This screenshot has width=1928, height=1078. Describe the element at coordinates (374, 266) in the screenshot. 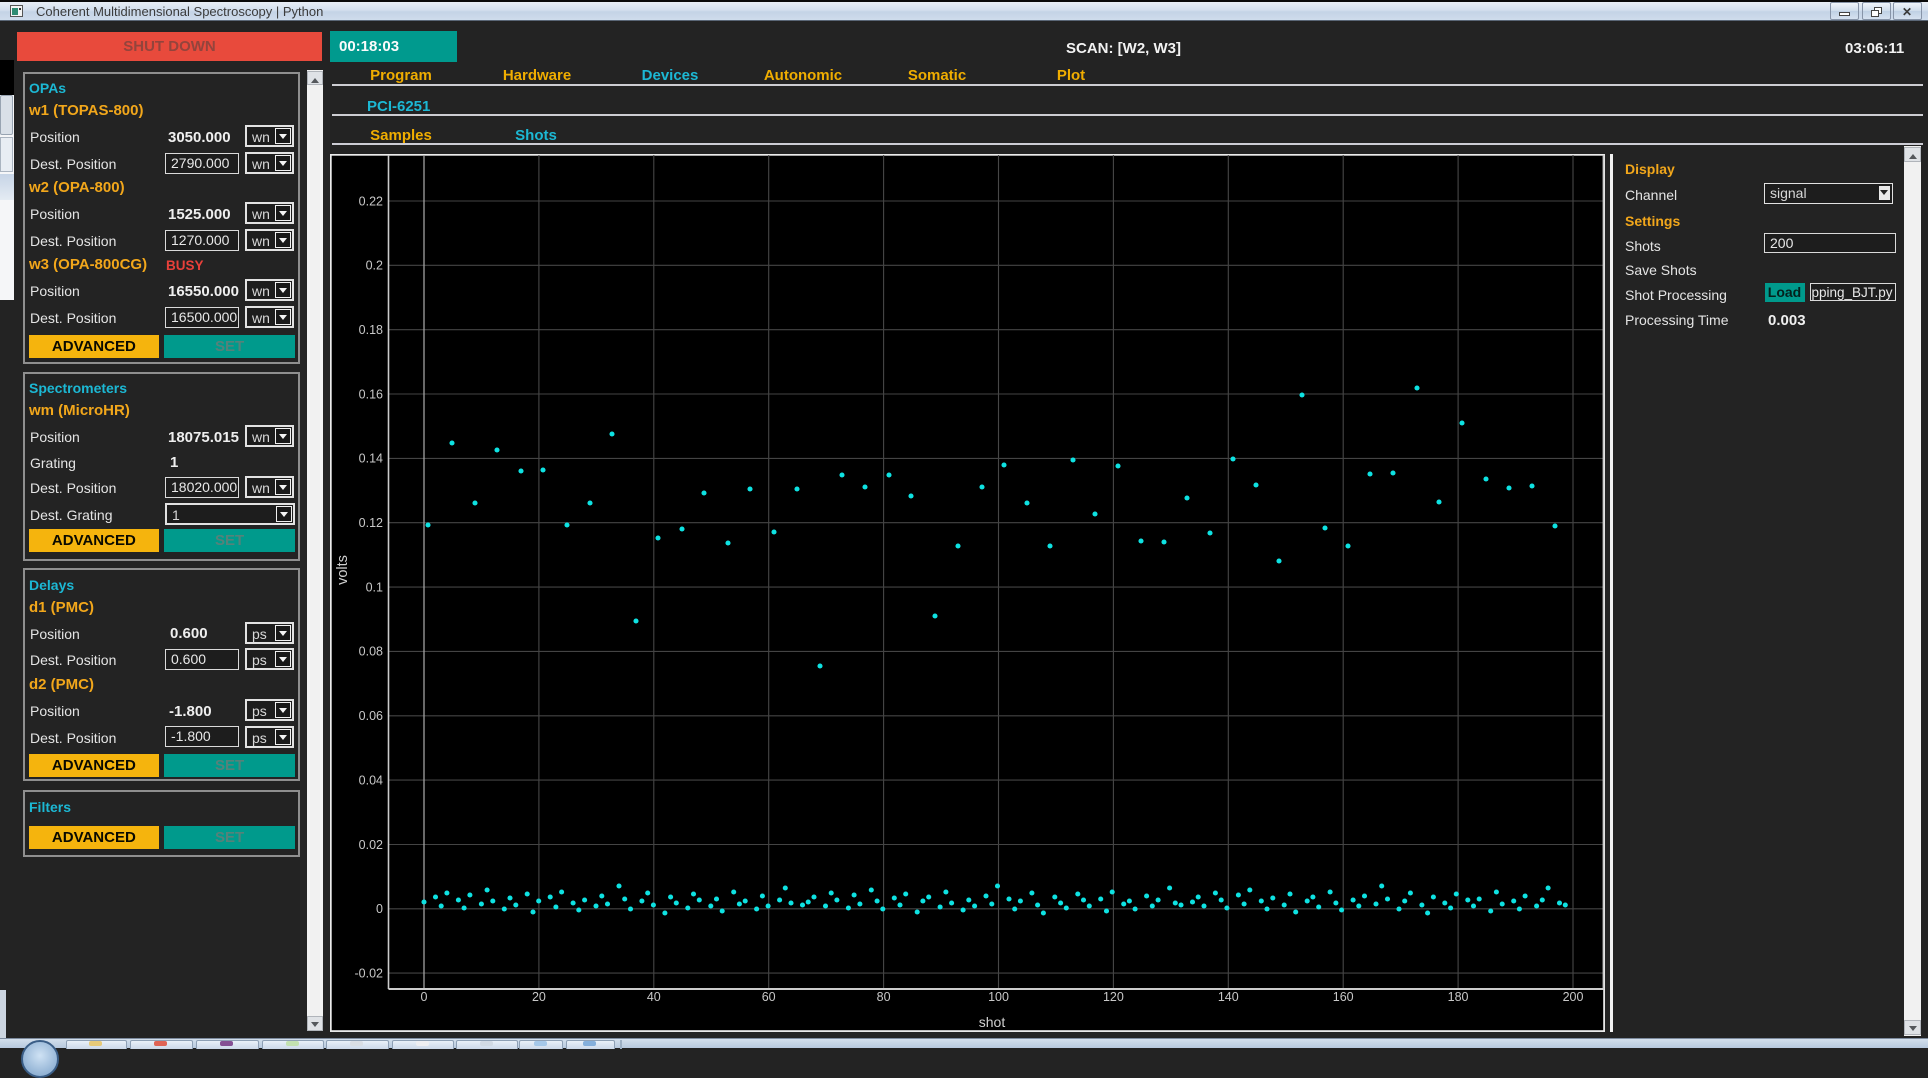

I see `svg-text: 0.2` at that location.